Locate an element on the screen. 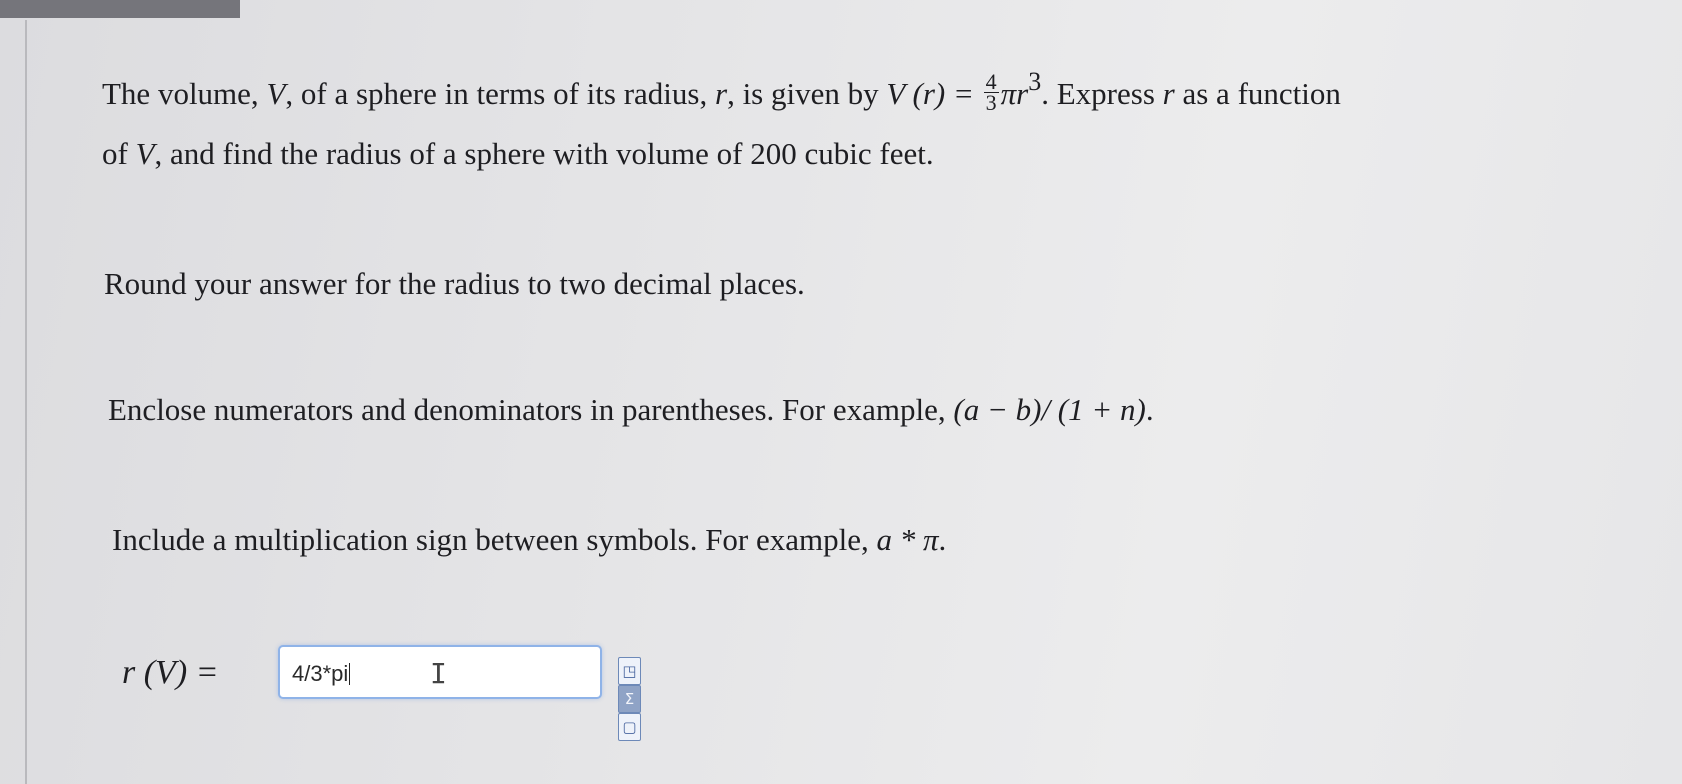  answer-value-text: 4/3*pi is located at coordinates (320, 673).